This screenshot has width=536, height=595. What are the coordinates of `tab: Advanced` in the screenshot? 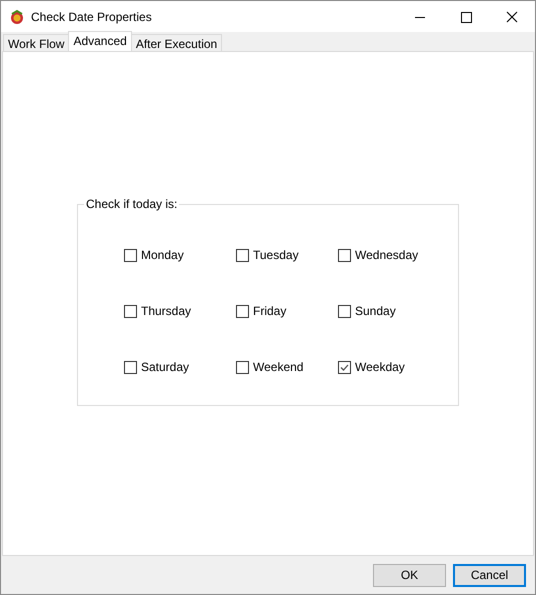 It's located at (100, 41).